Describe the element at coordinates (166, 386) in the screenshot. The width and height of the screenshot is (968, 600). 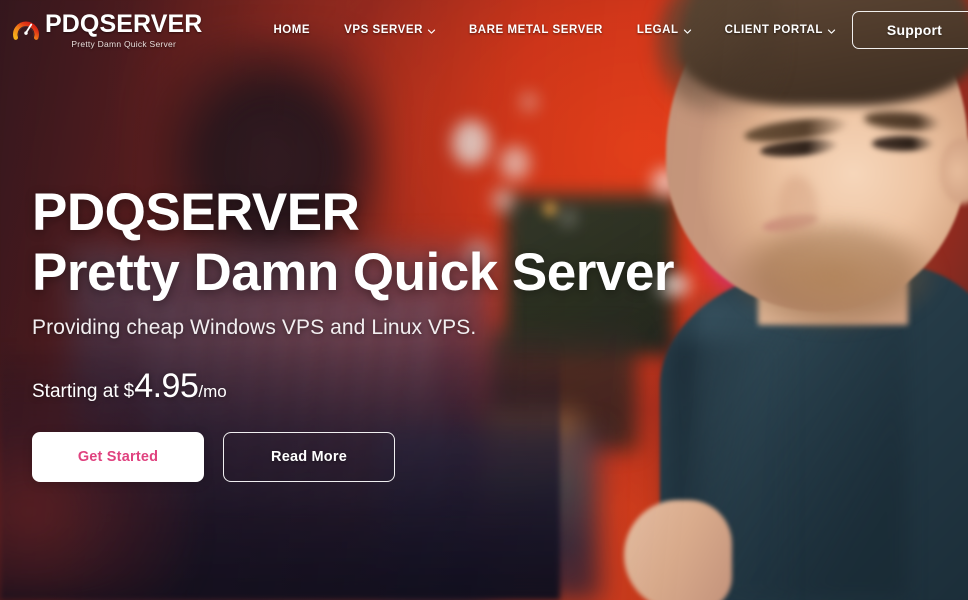
I see `price-amount: 4.95` at that location.